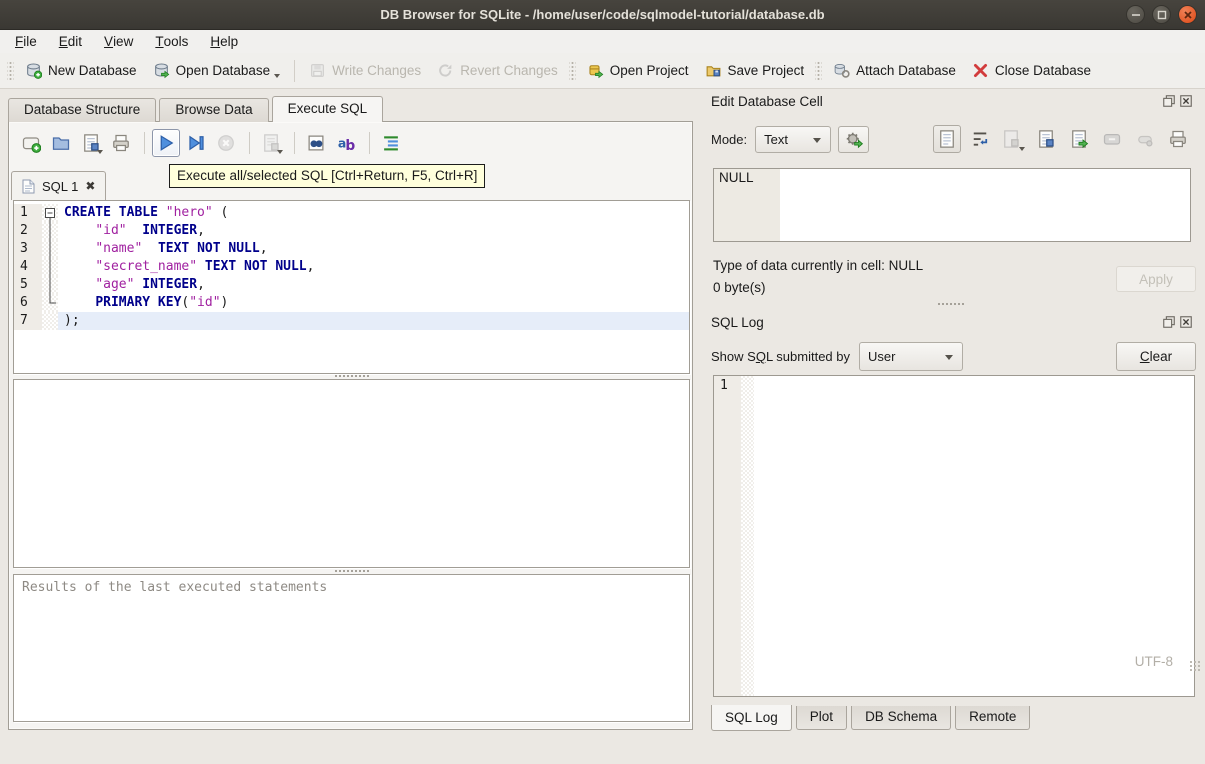  What do you see at coordinates (224, 41) in the screenshot?
I see `menu-item-help: Help` at bounding box center [224, 41].